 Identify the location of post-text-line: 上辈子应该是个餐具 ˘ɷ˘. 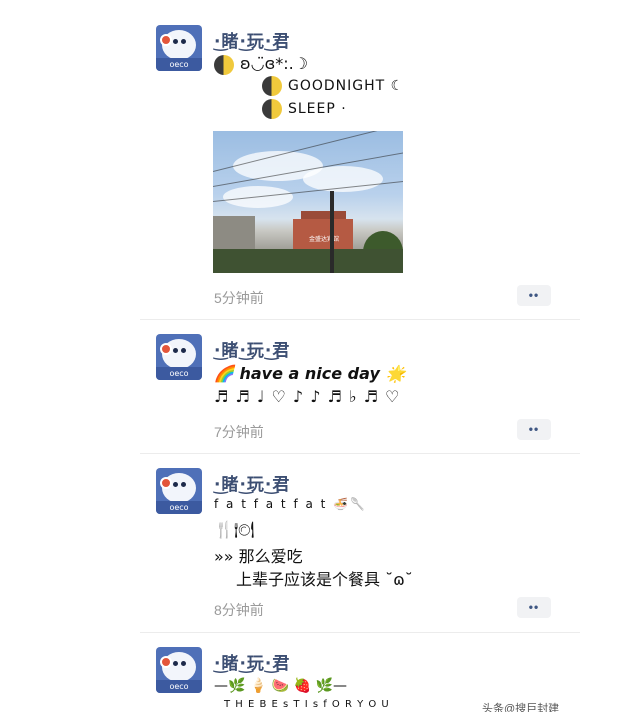
(324, 579).